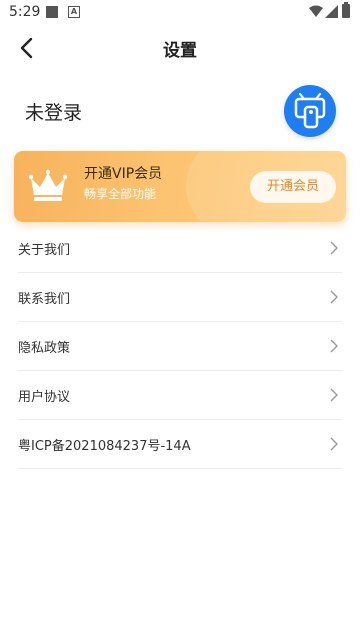  Describe the element at coordinates (180, 12) in the screenshot. I see `status-bar: 5:29 A` at that location.